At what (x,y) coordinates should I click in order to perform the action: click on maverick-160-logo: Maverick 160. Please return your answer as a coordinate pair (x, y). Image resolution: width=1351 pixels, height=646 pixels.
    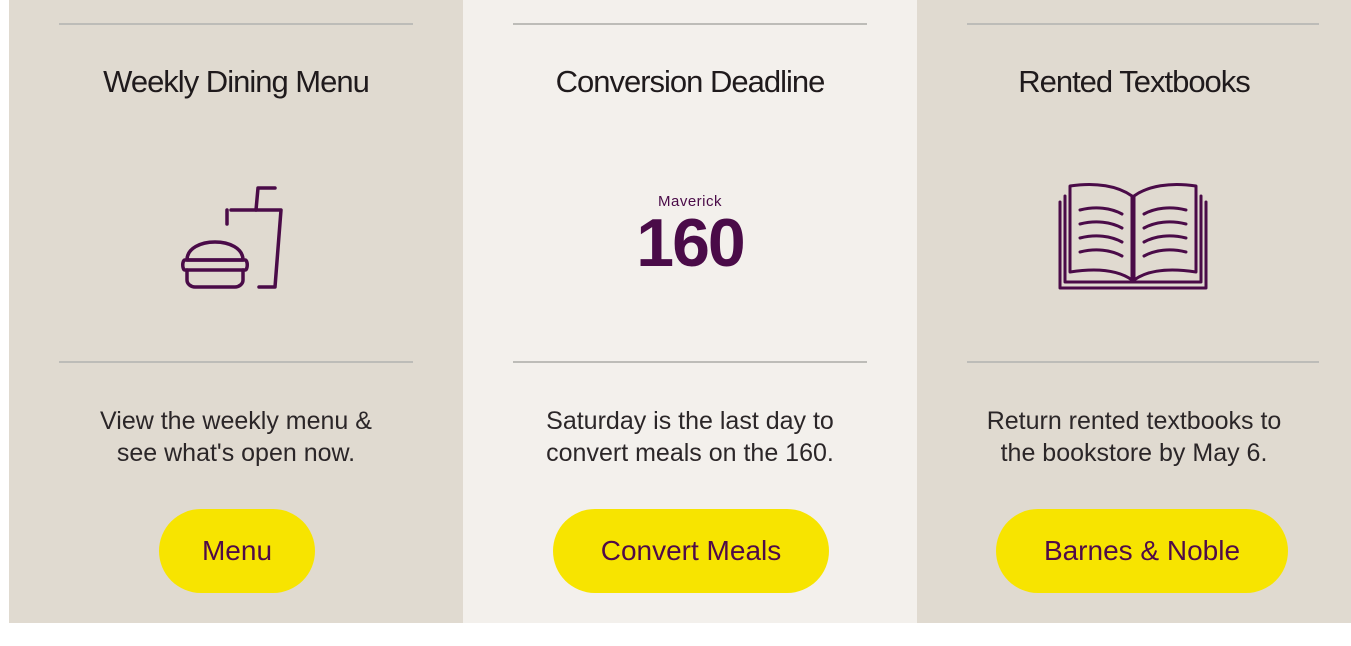
    Looking at the image, I should click on (690, 235).